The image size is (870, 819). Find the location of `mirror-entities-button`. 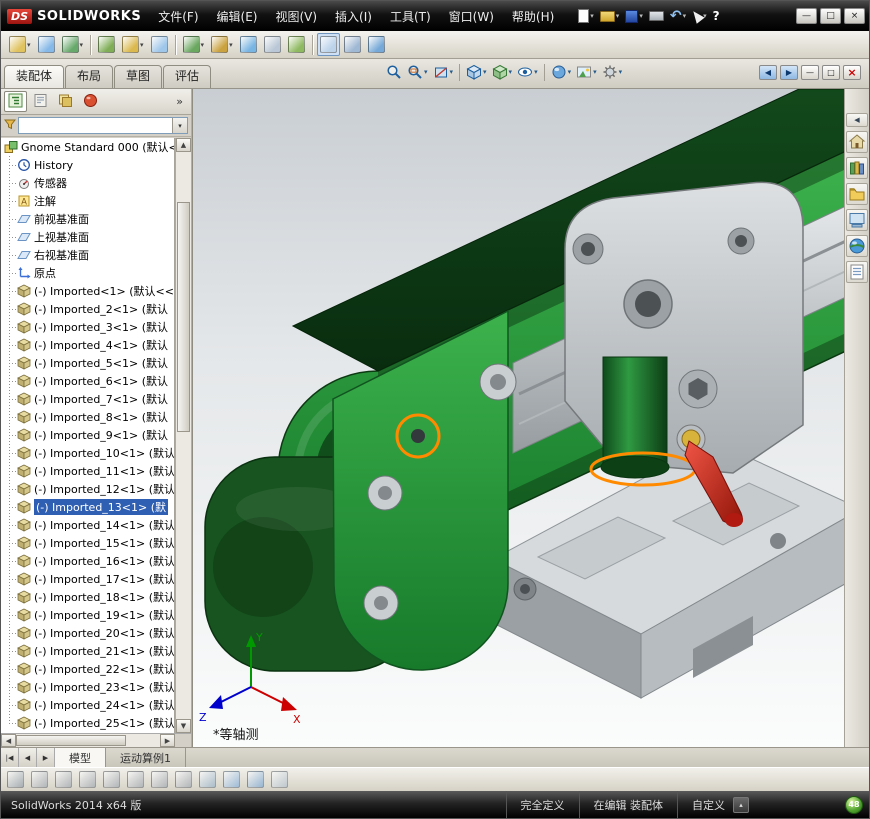

mirror-entities-button is located at coordinates (231, 779).